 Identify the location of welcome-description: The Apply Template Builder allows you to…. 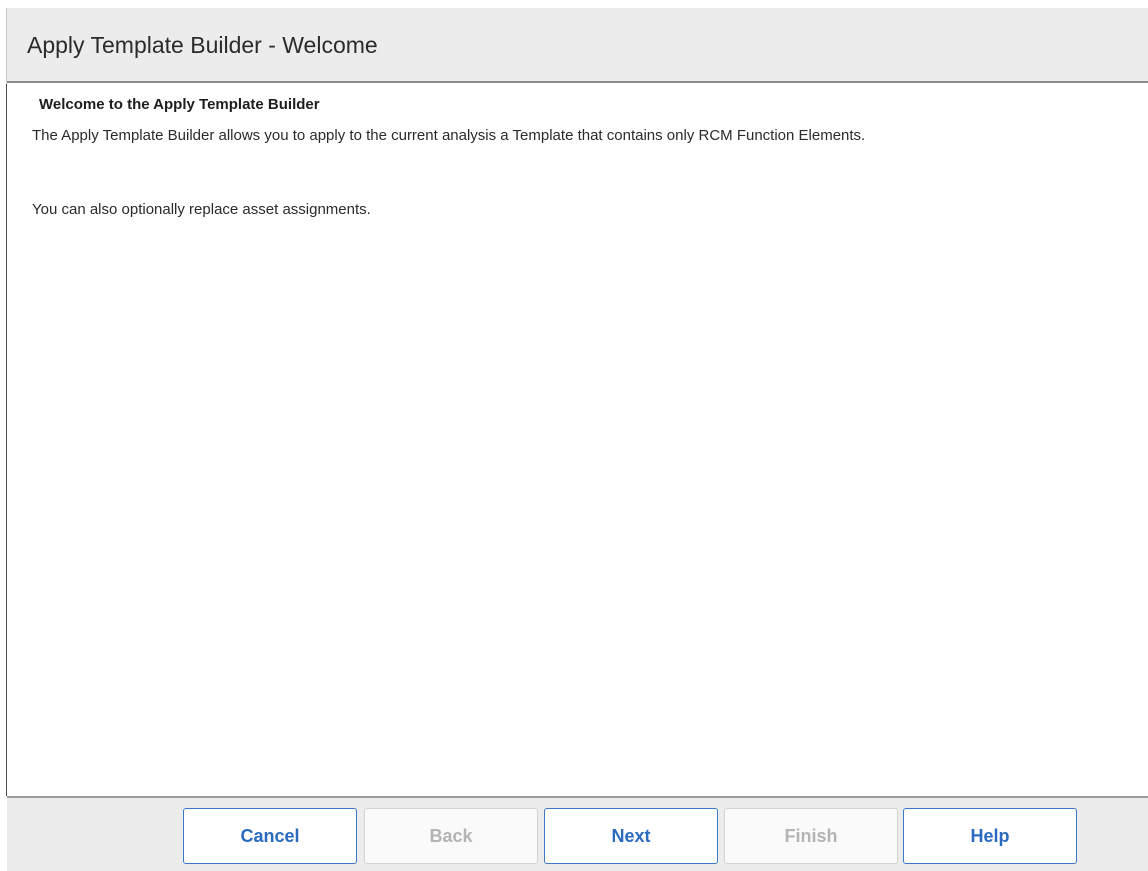
(449, 135).